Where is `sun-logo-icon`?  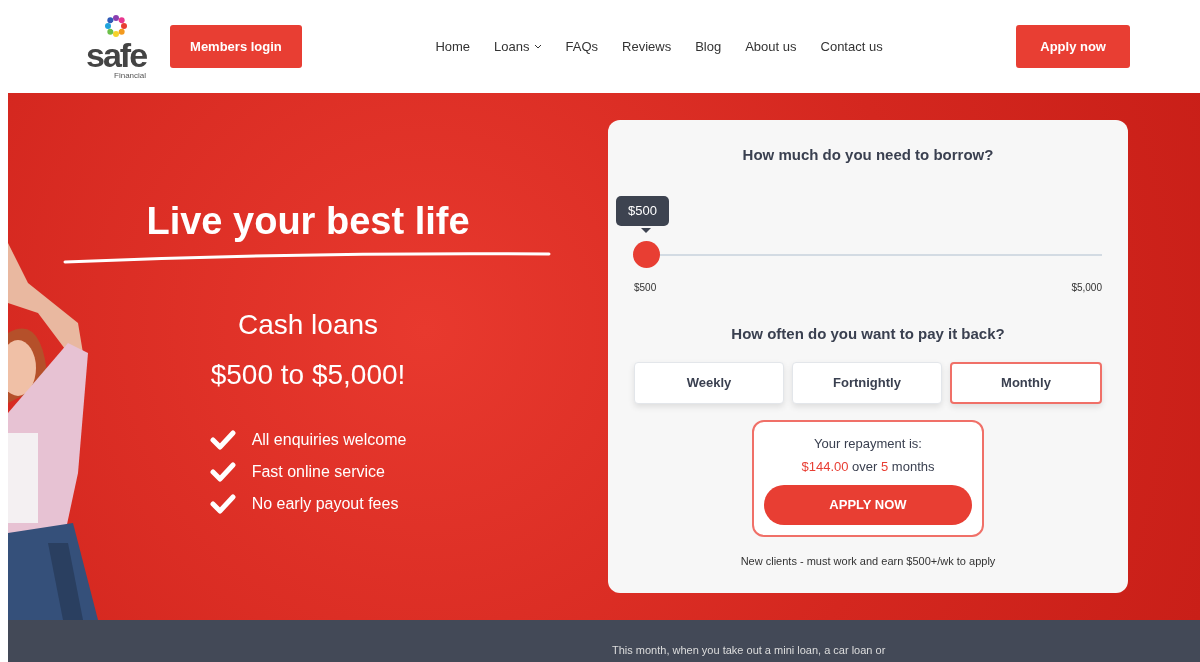
sun-logo-icon is located at coordinates (116, 25).